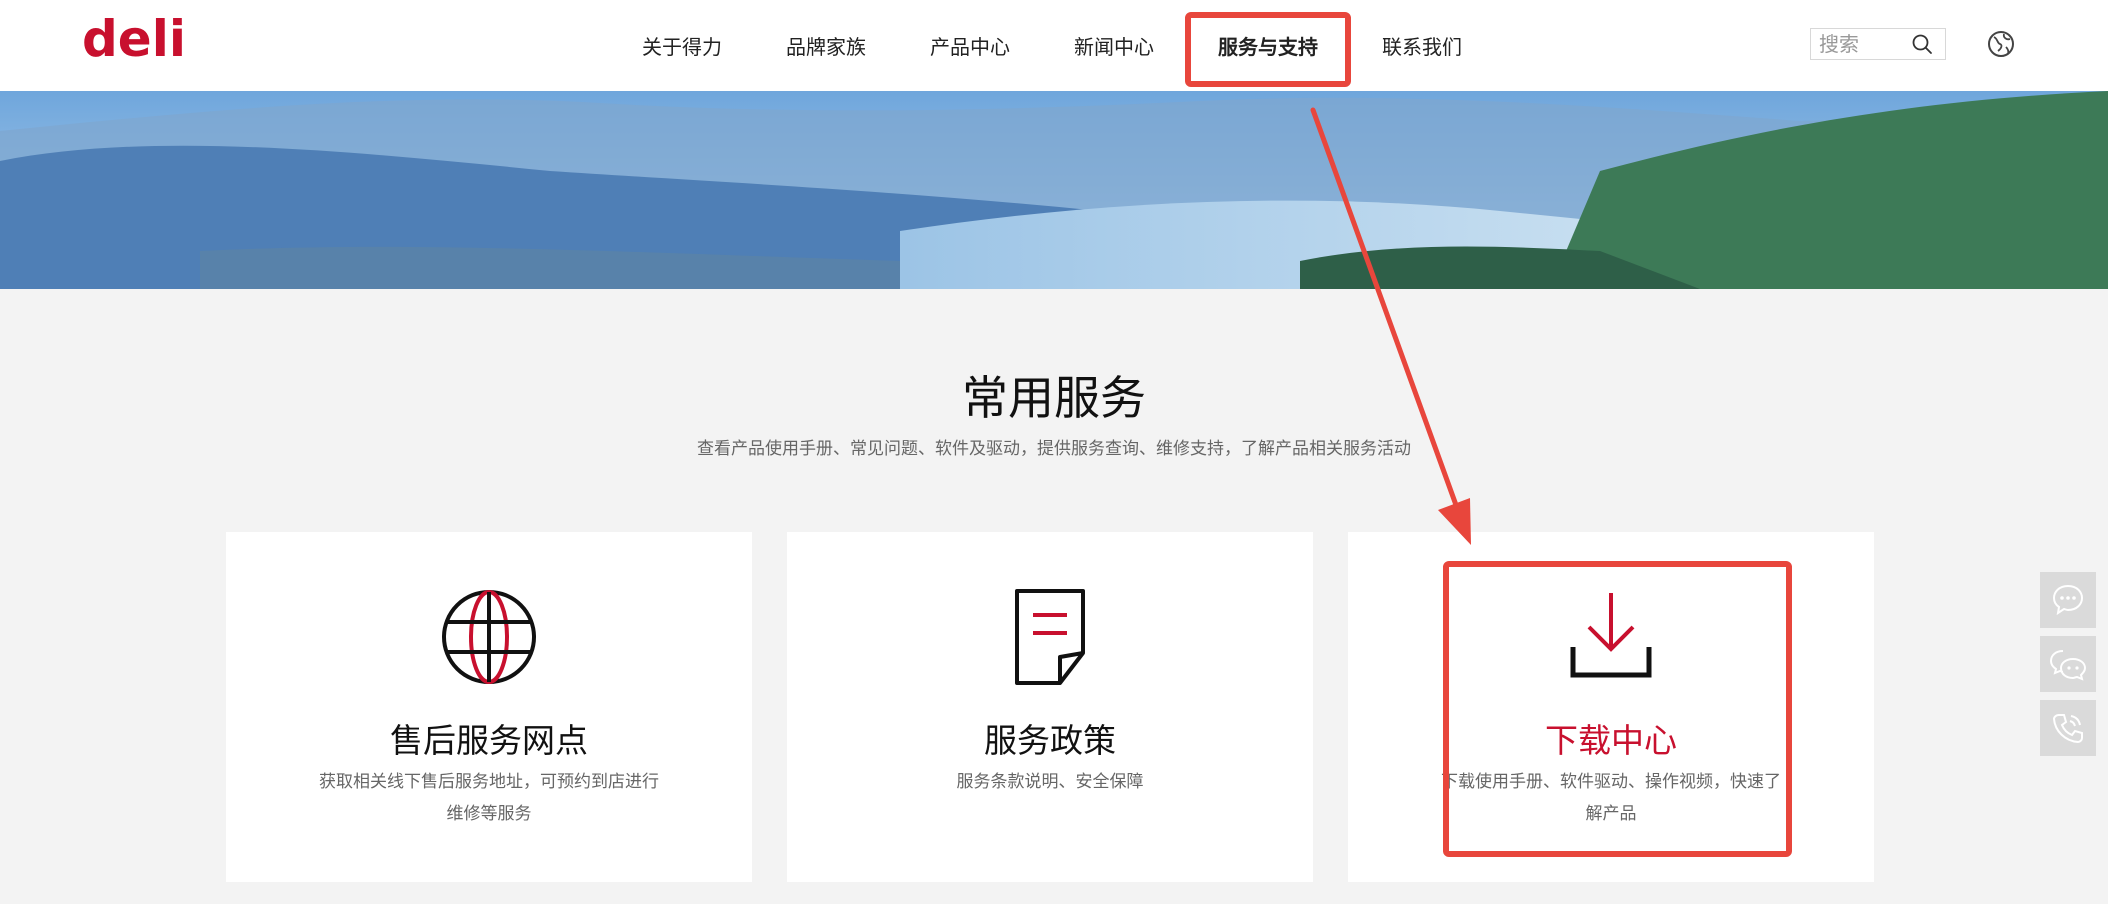  I want to click on card-description: 下载使用手册、软件驱动、操作视频，快速了解产品, so click(1611, 798).